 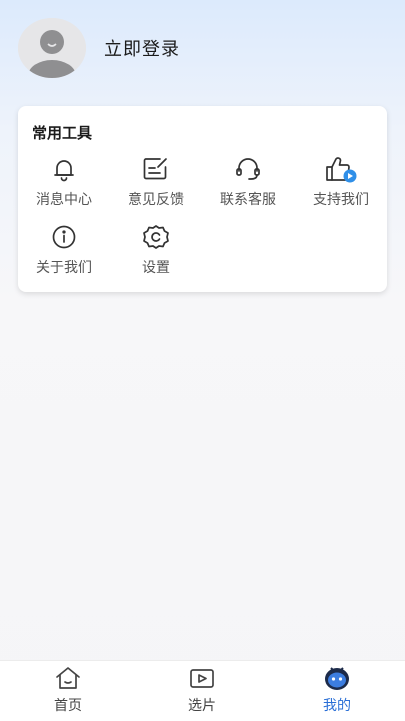 What do you see at coordinates (156, 268) in the screenshot?
I see `tool-label: 设置` at bounding box center [156, 268].